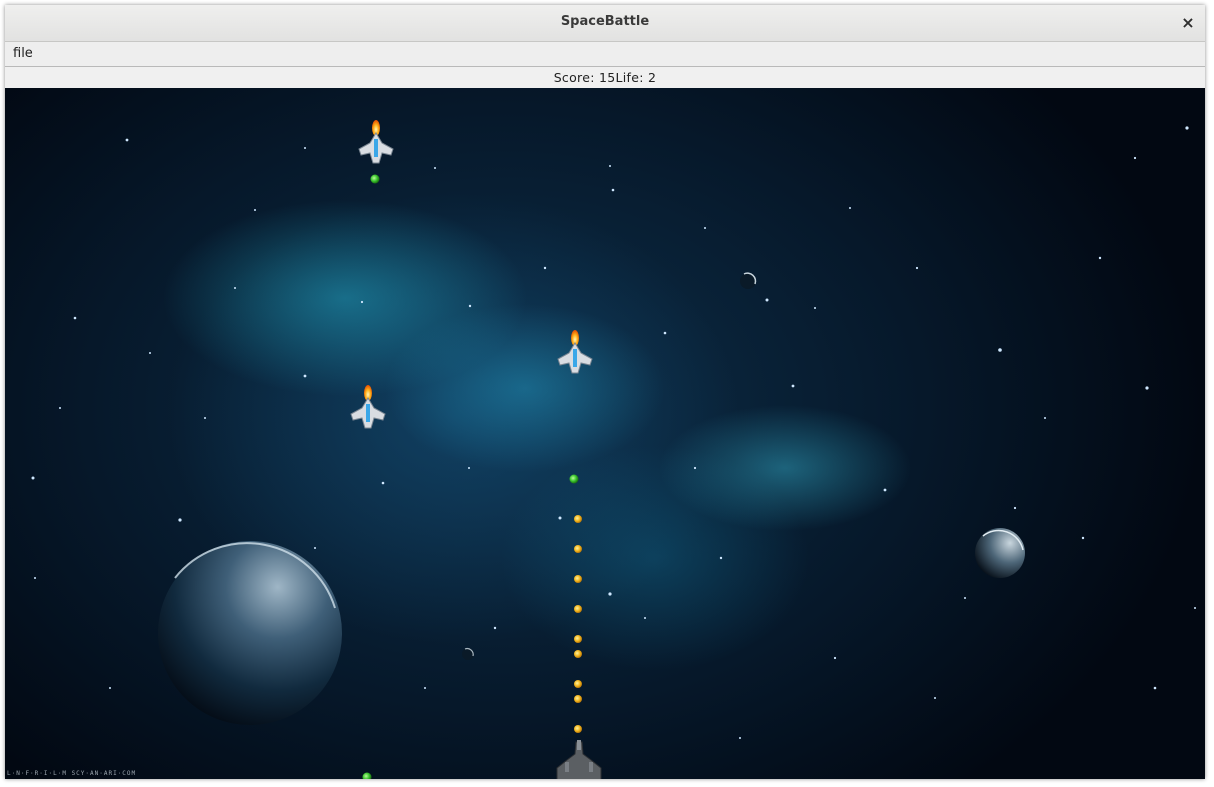  I want to click on close-icon: ×, so click(1188, 23).